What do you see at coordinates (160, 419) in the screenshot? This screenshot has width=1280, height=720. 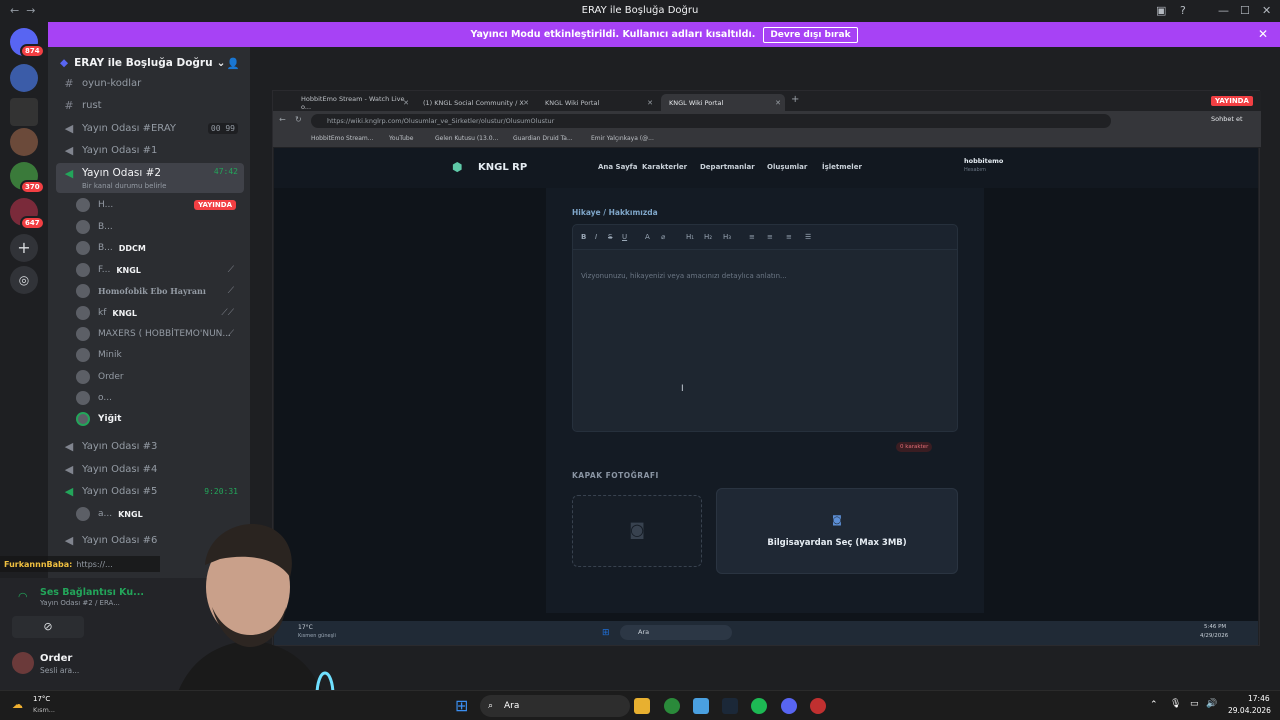 I see `voice-user: Yiğit` at bounding box center [160, 419].